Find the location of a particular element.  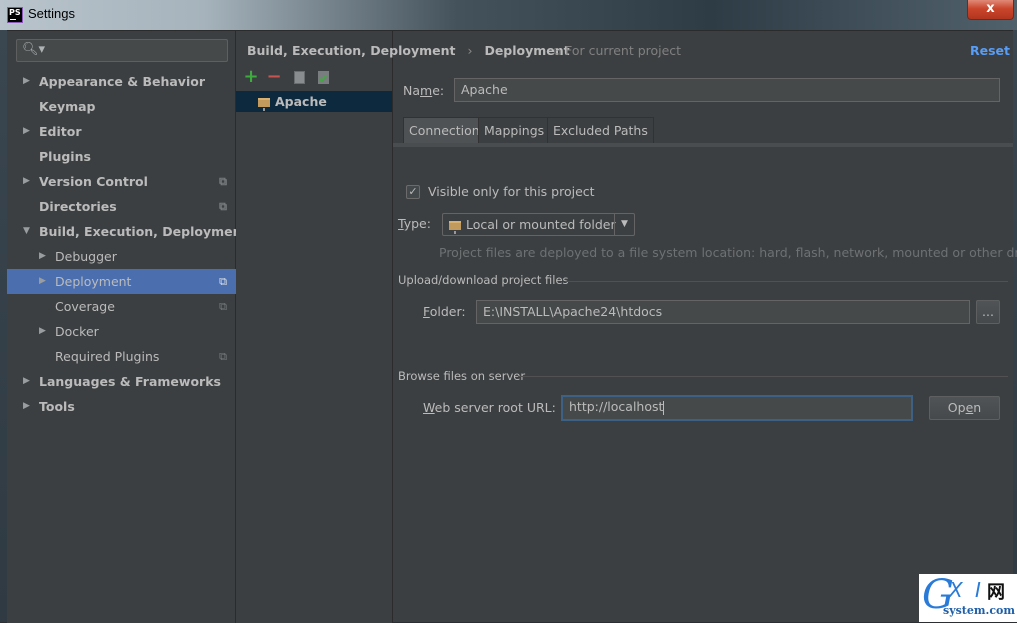

breadcrumb-parent: Build, Execution, Deployment is located at coordinates (351, 50).